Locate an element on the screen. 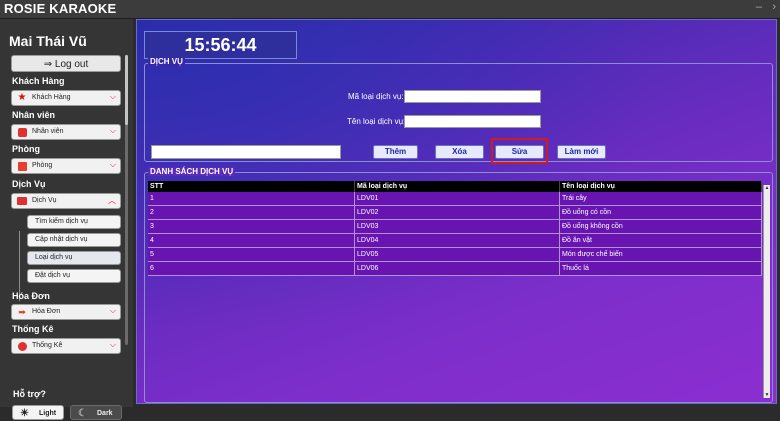 This screenshot has width=780, height=421. moon-icon: ☾ is located at coordinates (82, 413).